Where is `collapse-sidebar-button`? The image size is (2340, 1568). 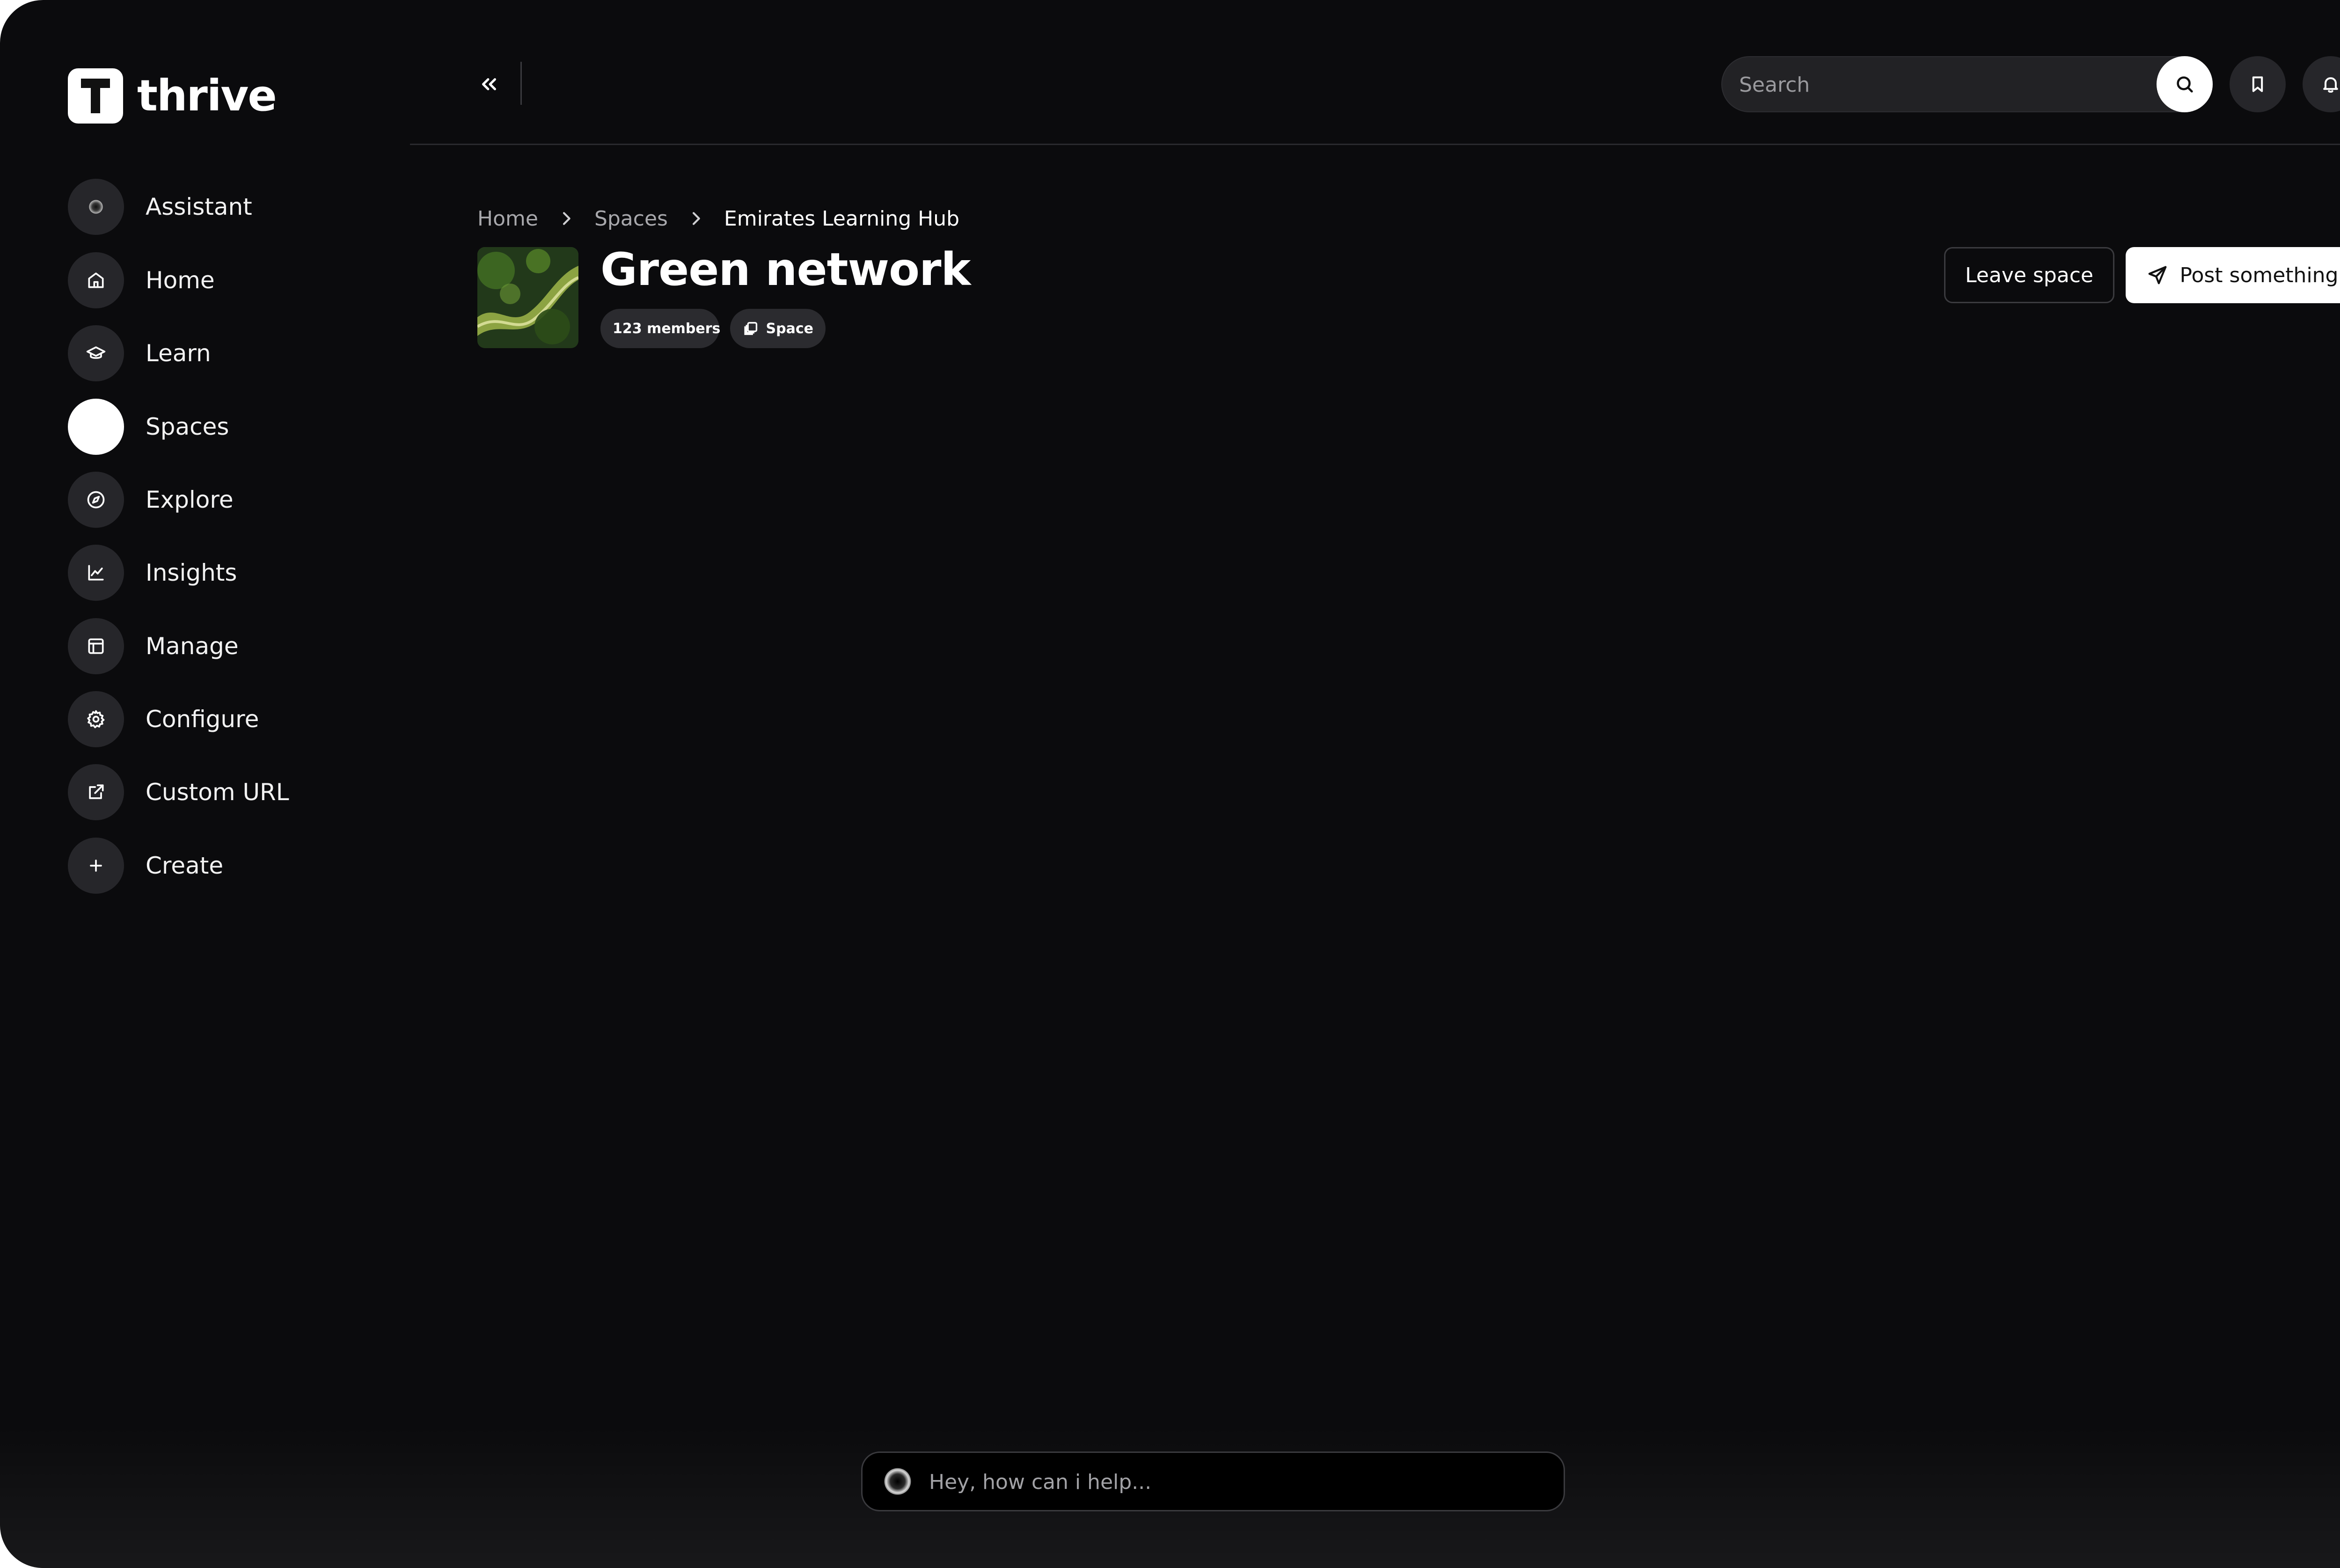
collapse-sidebar-button is located at coordinates (489, 84).